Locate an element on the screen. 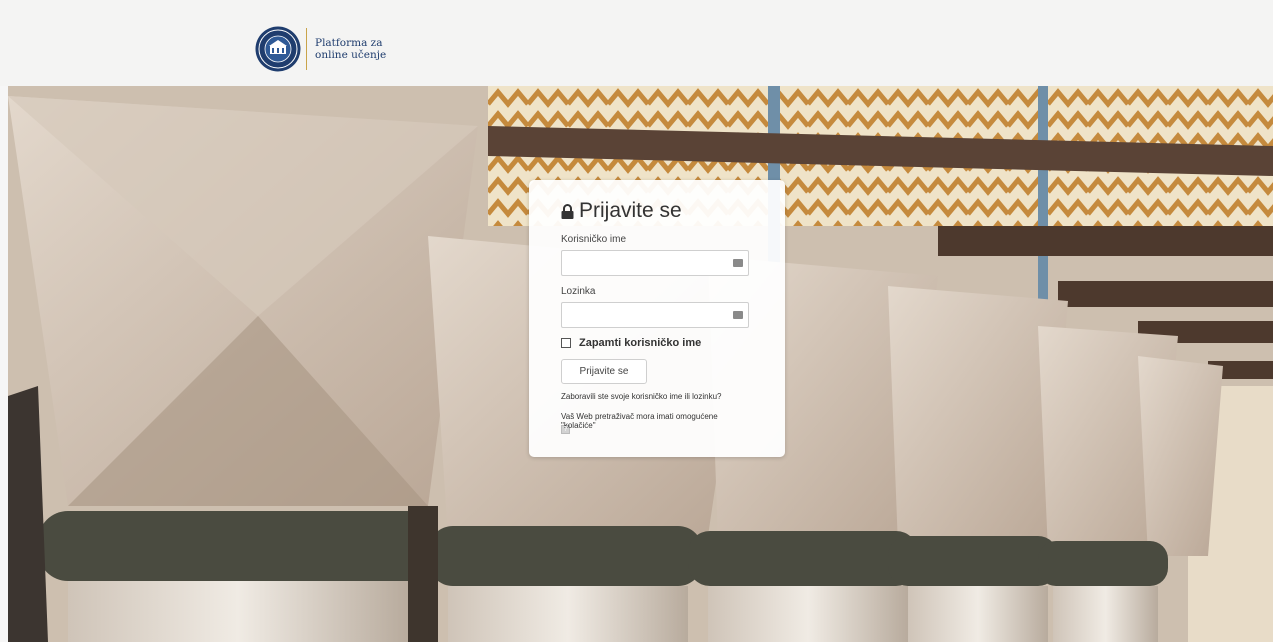 Image resolution: width=1273 pixels, height=642 pixels. logo-divider is located at coordinates (306, 49).